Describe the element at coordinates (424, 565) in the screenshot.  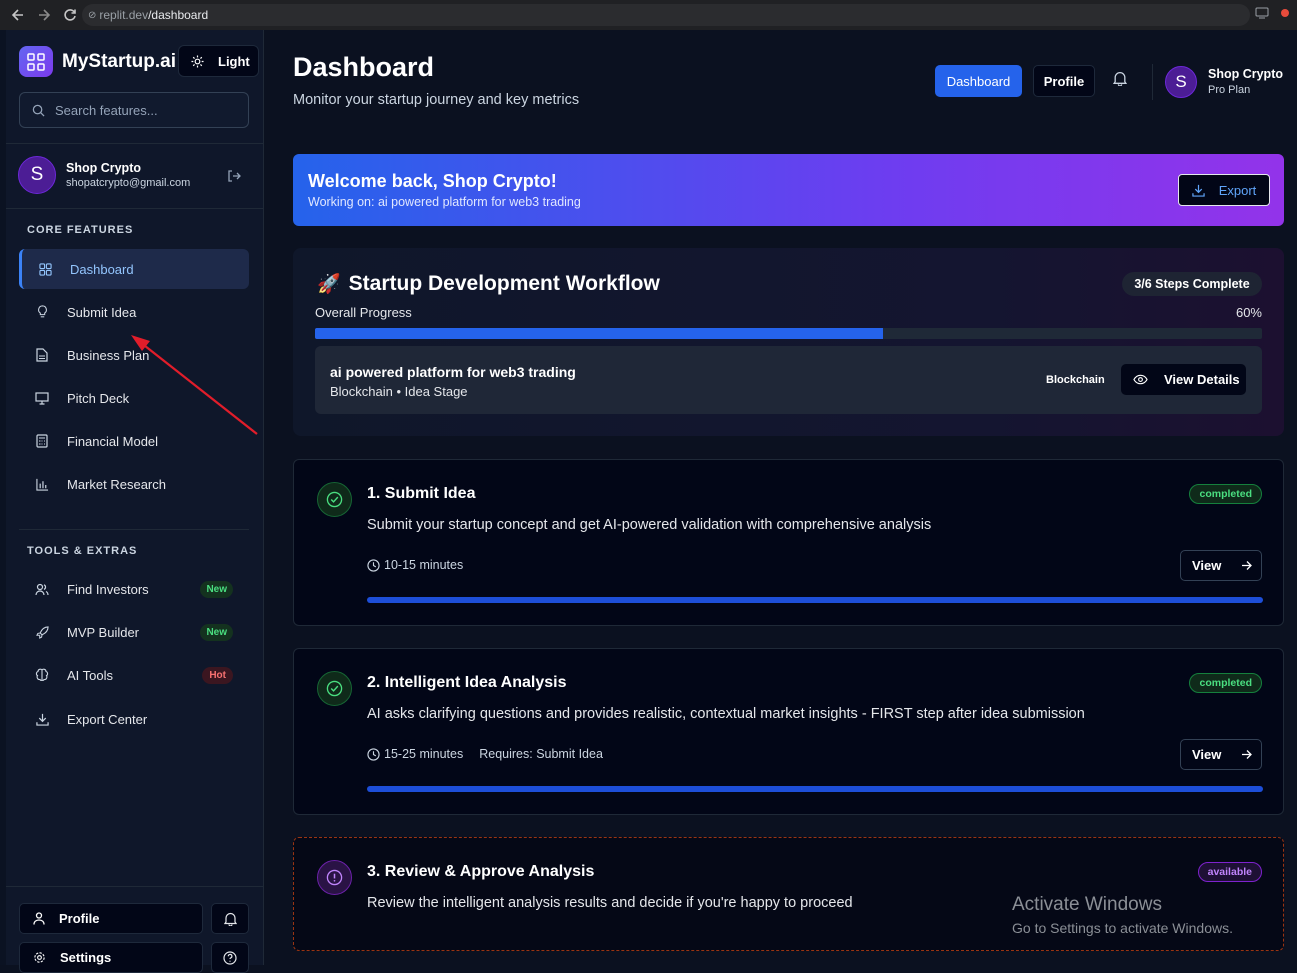
I see `step-duration: 10-15 minutes` at that location.